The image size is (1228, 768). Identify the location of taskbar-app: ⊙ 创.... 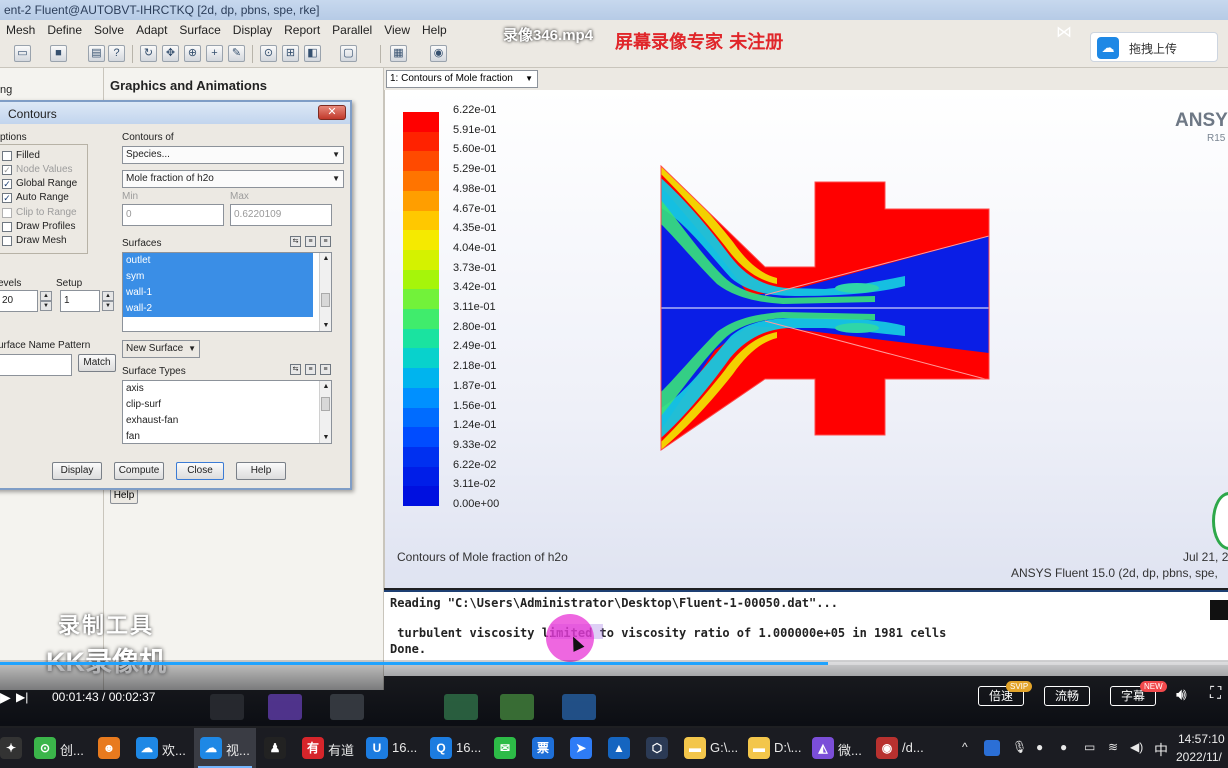
(59, 748).